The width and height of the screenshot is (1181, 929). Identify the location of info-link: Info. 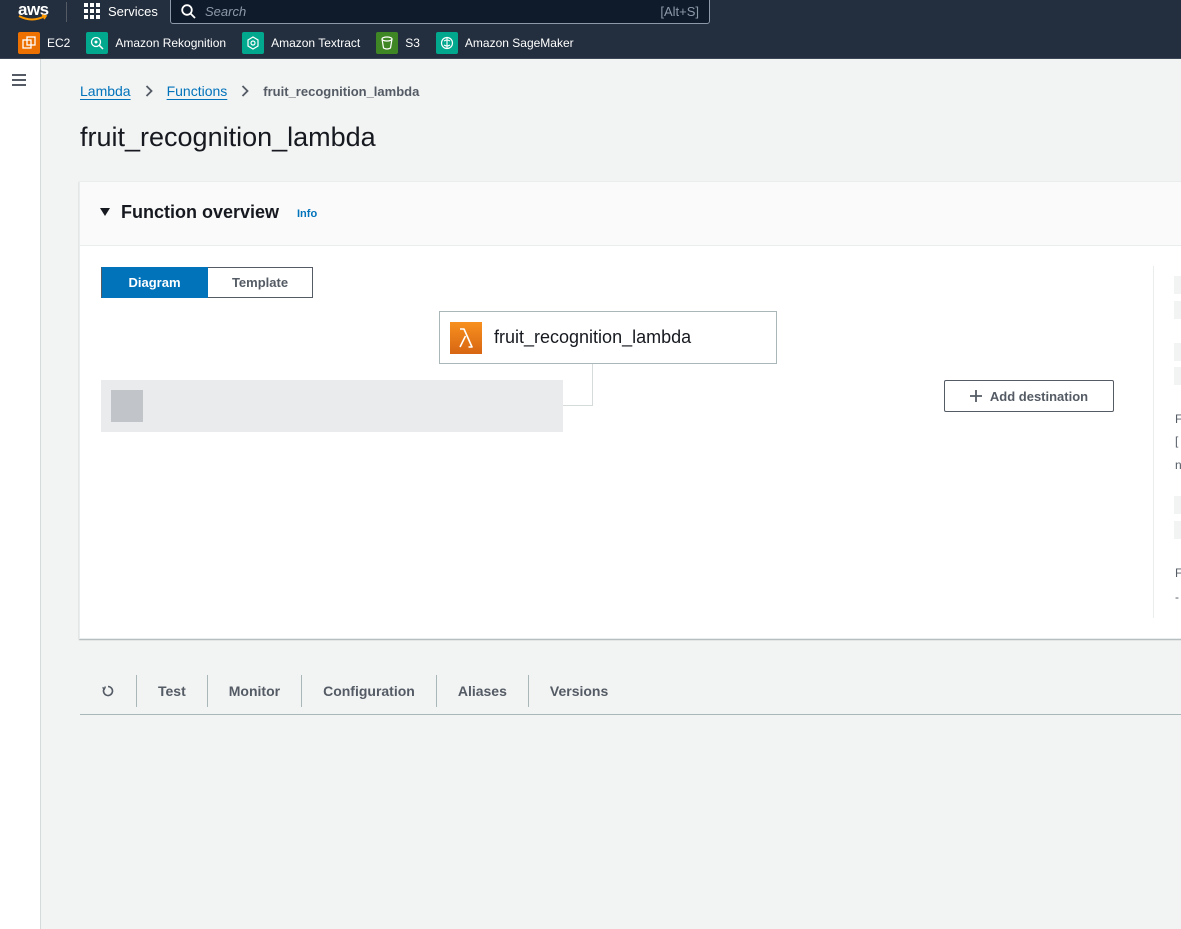
(307, 214).